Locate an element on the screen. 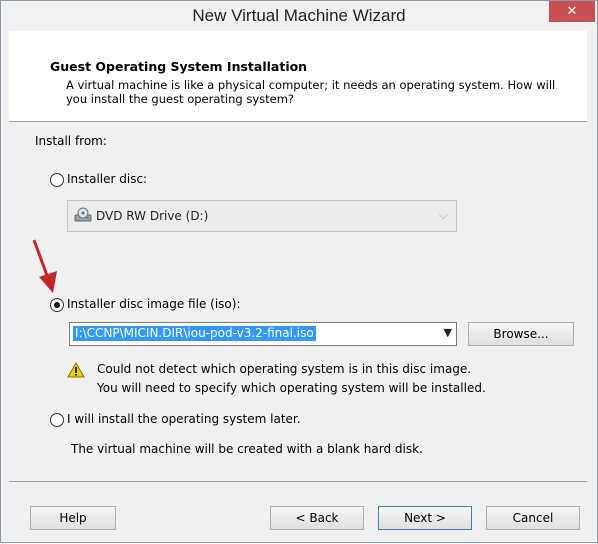 The height and width of the screenshot is (544, 598). window-title: New Virtual Machine Wizard is located at coordinates (299, 15).